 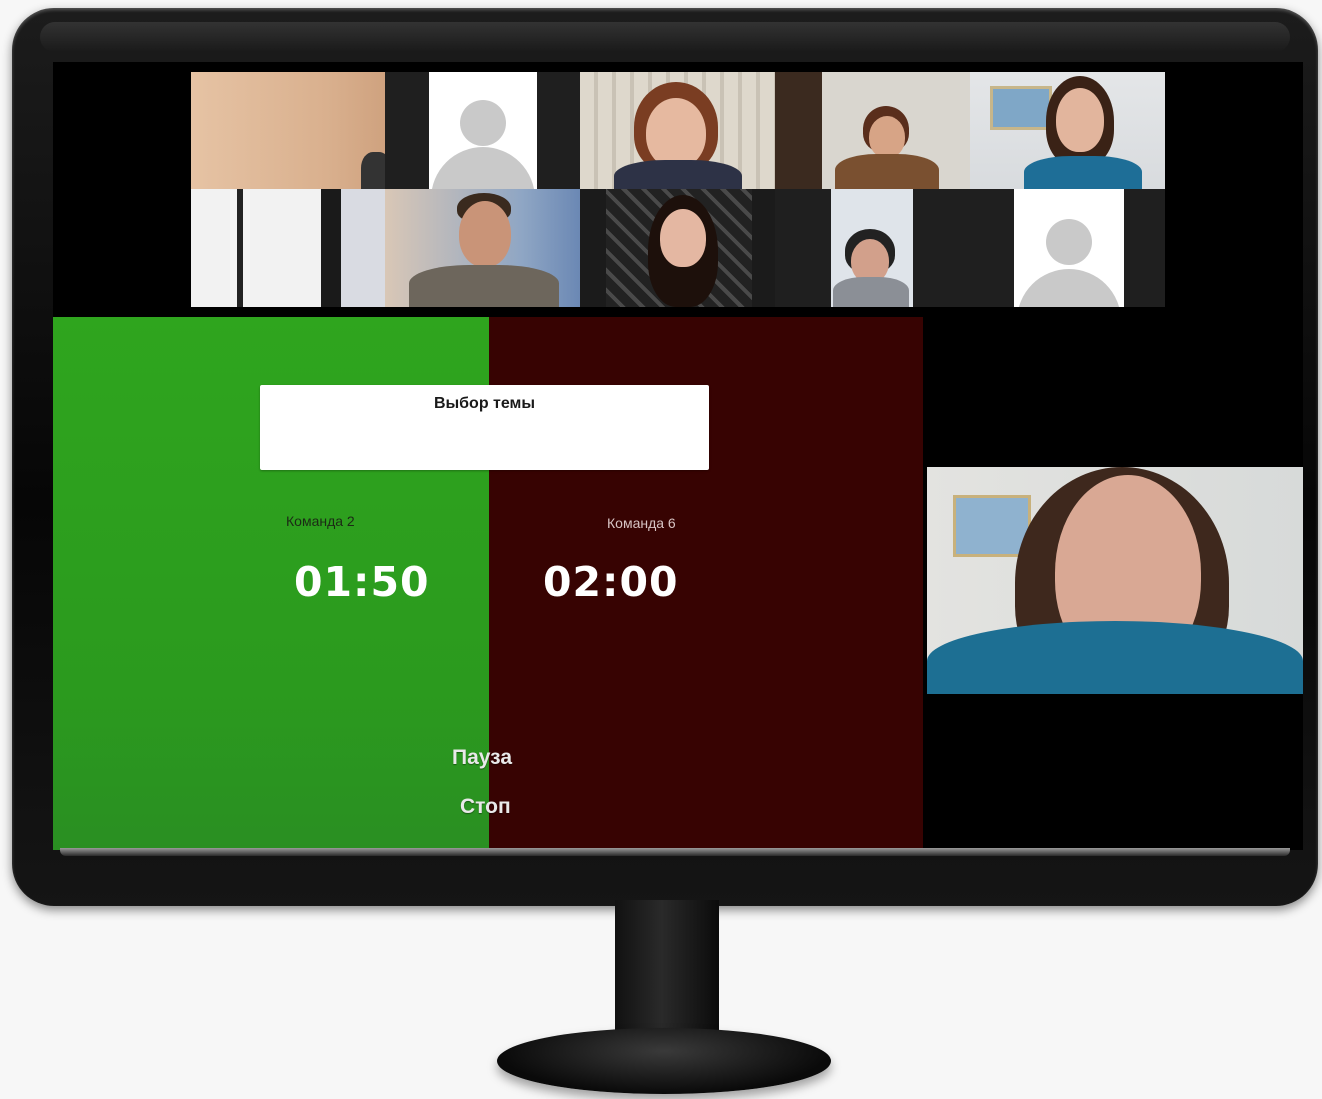 I want to click on topic-selector: Выбор темы, so click(x=484, y=427).